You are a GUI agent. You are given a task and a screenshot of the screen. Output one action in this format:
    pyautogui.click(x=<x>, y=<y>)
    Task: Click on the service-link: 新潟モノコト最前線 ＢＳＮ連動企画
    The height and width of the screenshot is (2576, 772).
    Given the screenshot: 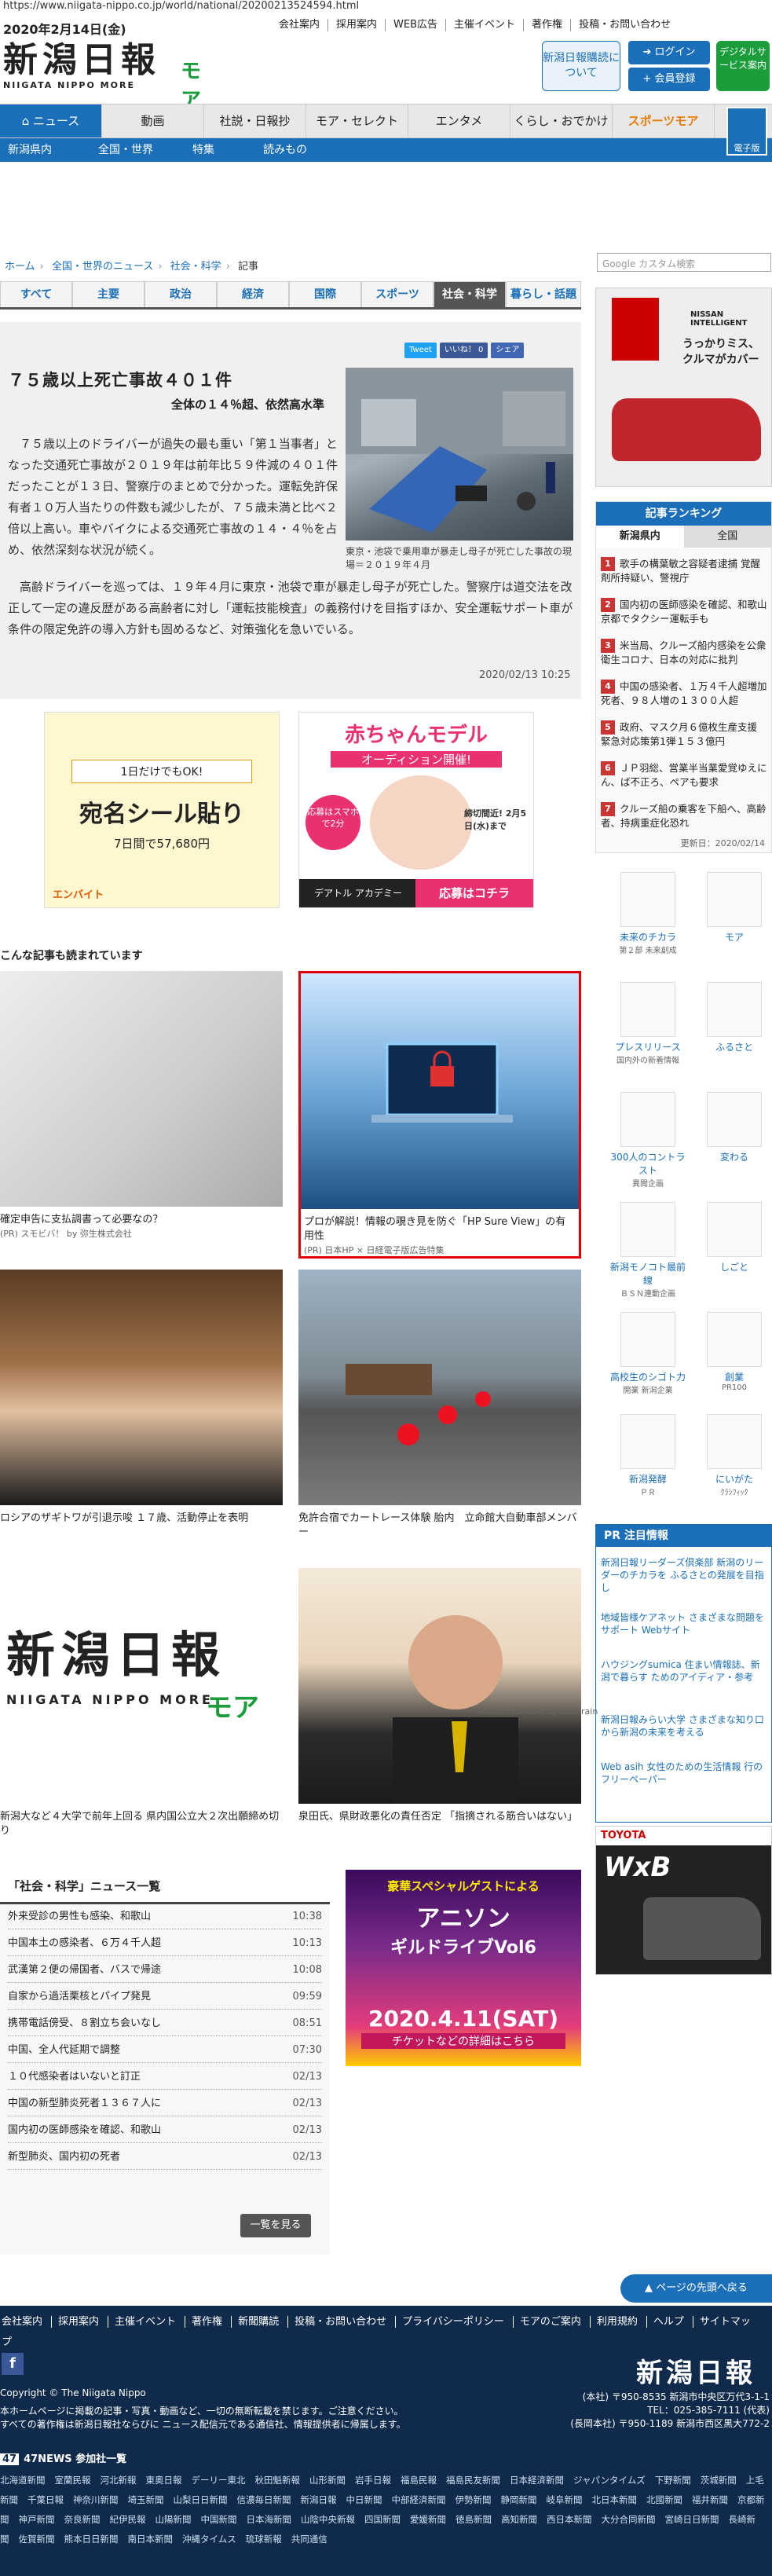 What is the action you would take?
    pyautogui.click(x=648, y=1250)
    